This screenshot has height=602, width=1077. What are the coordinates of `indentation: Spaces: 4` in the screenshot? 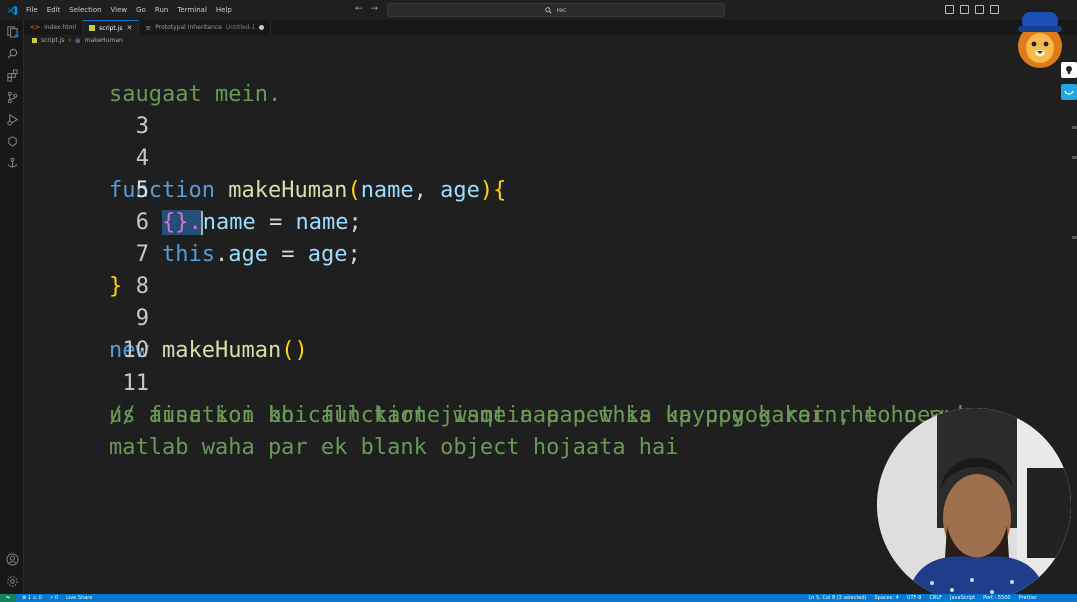 It's located at (887, 598).